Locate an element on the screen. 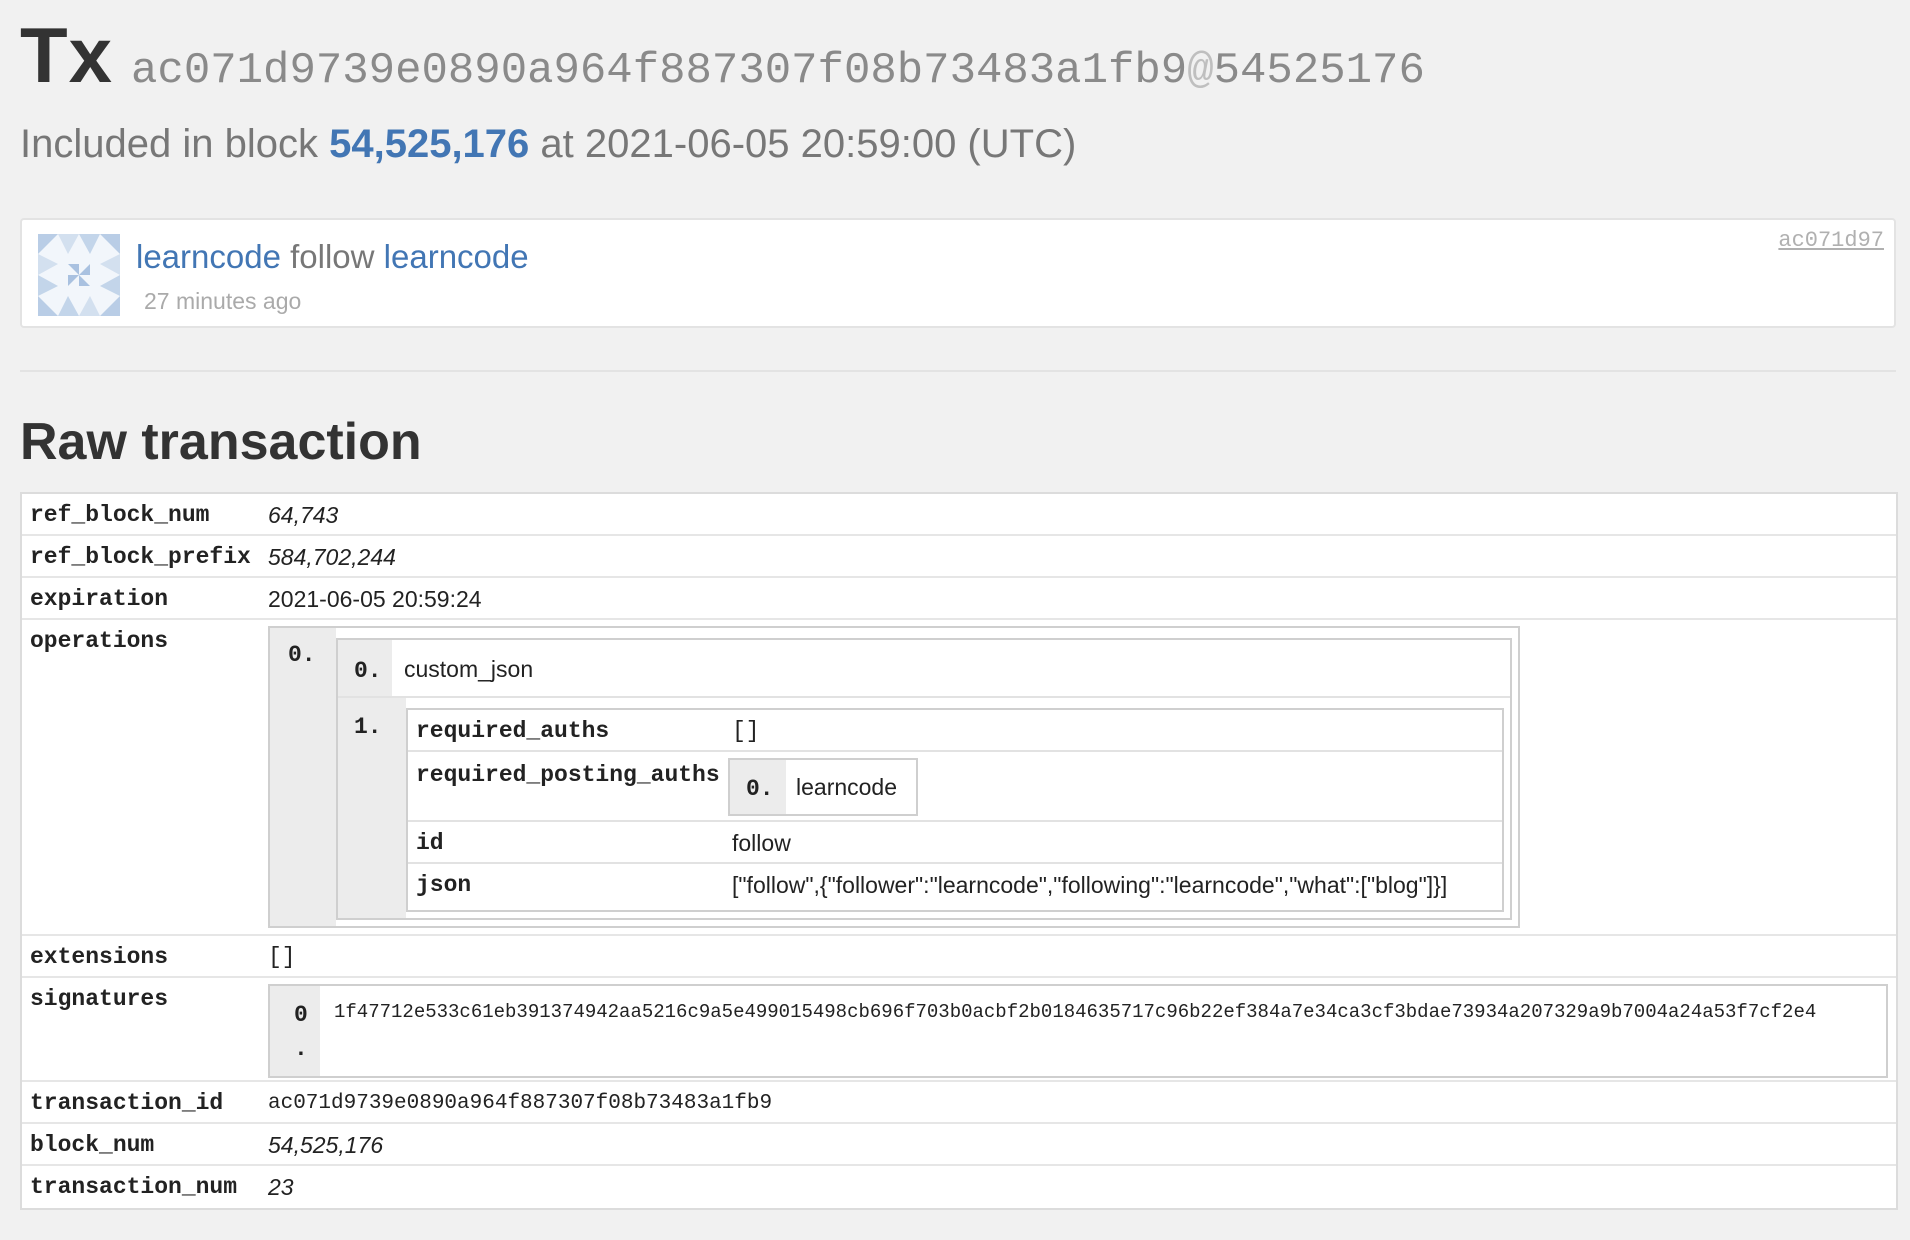  included-prefix: Included in block is located at coordinates (169, 144).